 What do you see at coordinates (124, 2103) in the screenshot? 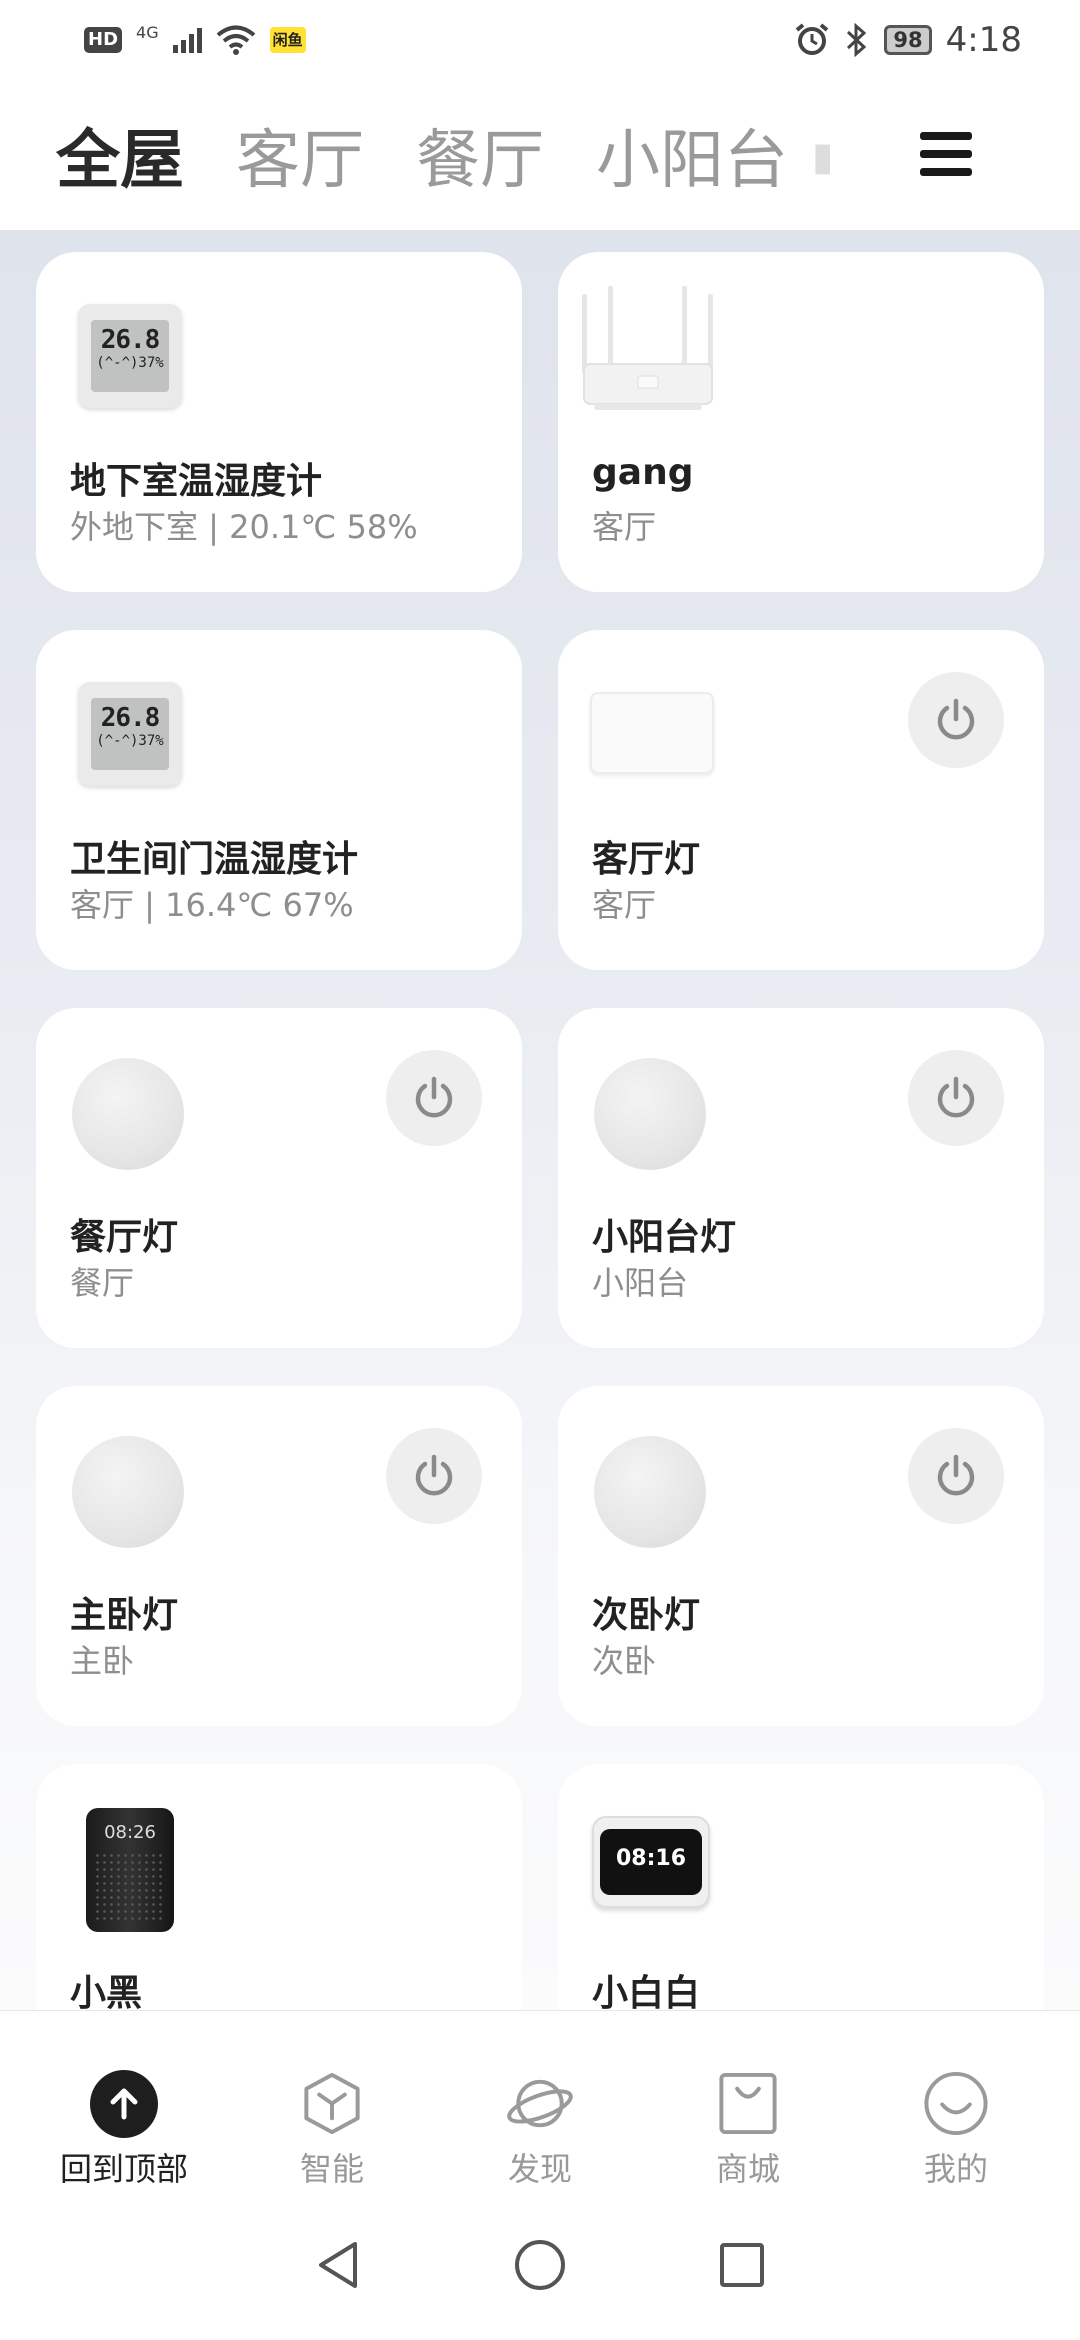
I see `arrow-up-icon` at bounding box center [124, 2103].